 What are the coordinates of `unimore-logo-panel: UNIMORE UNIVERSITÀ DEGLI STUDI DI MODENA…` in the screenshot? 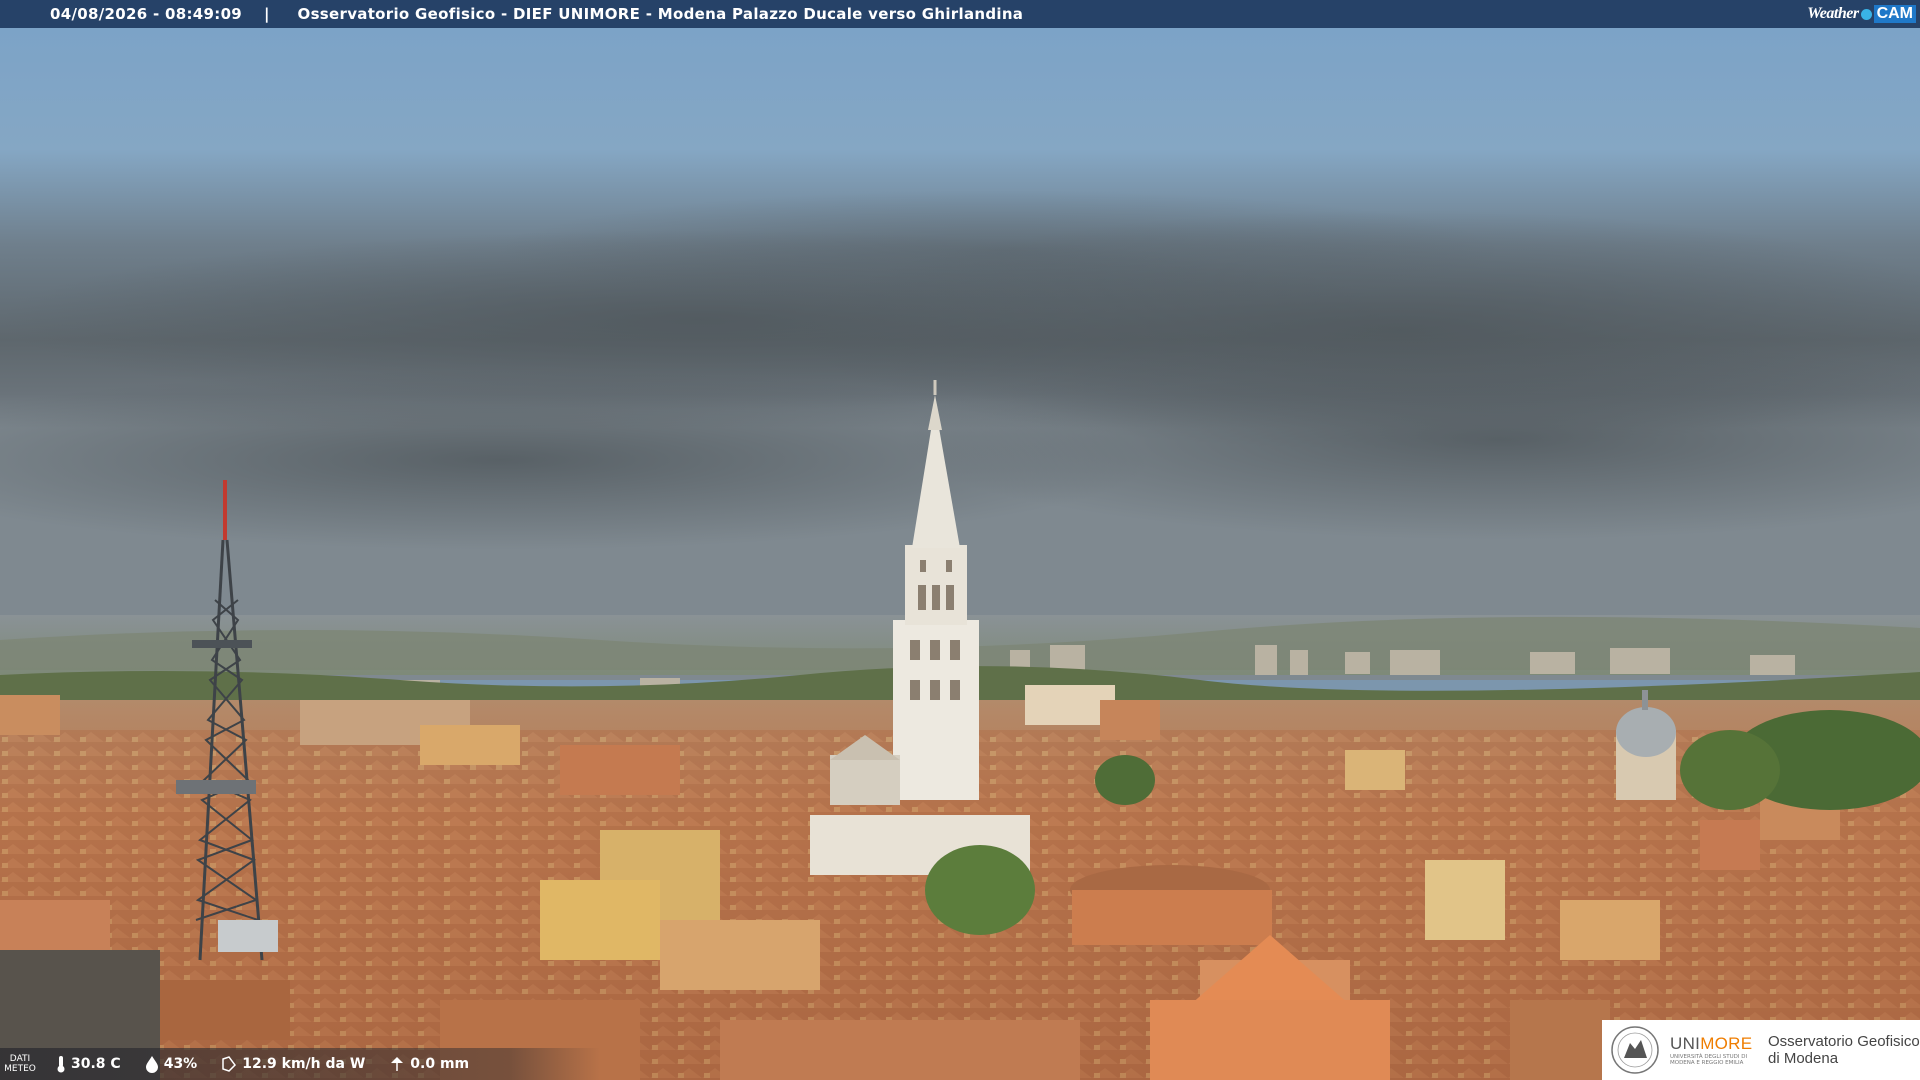 It's located at (1761, 1050).